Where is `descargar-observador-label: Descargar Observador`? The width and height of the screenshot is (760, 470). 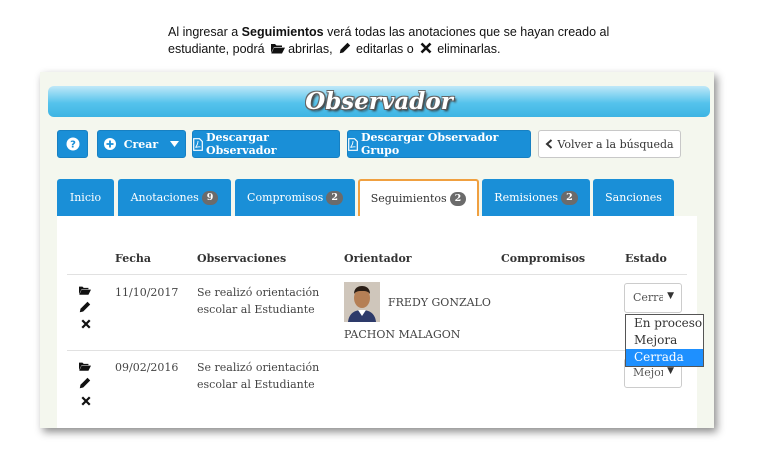 descargar-observador-label: Descargar Observador is located at coordinates (241, 144).